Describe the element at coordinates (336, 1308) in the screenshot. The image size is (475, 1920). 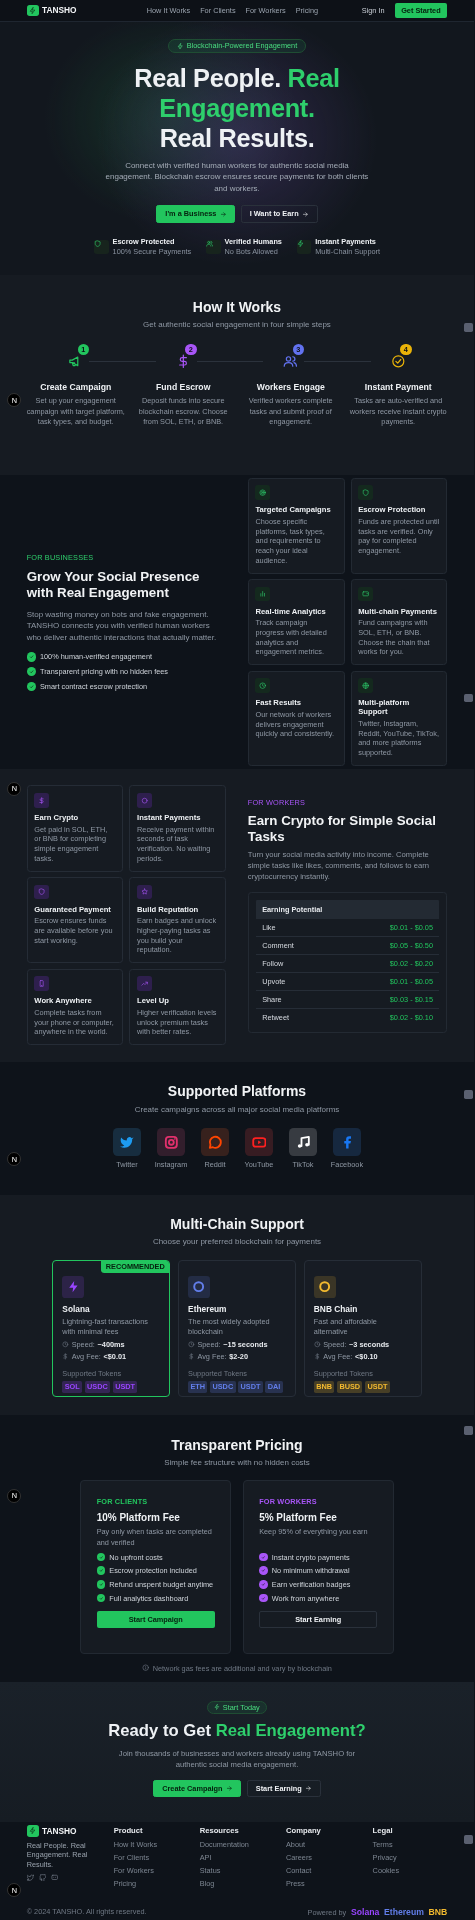
I see `chain-name: BNB Chain` at that location.